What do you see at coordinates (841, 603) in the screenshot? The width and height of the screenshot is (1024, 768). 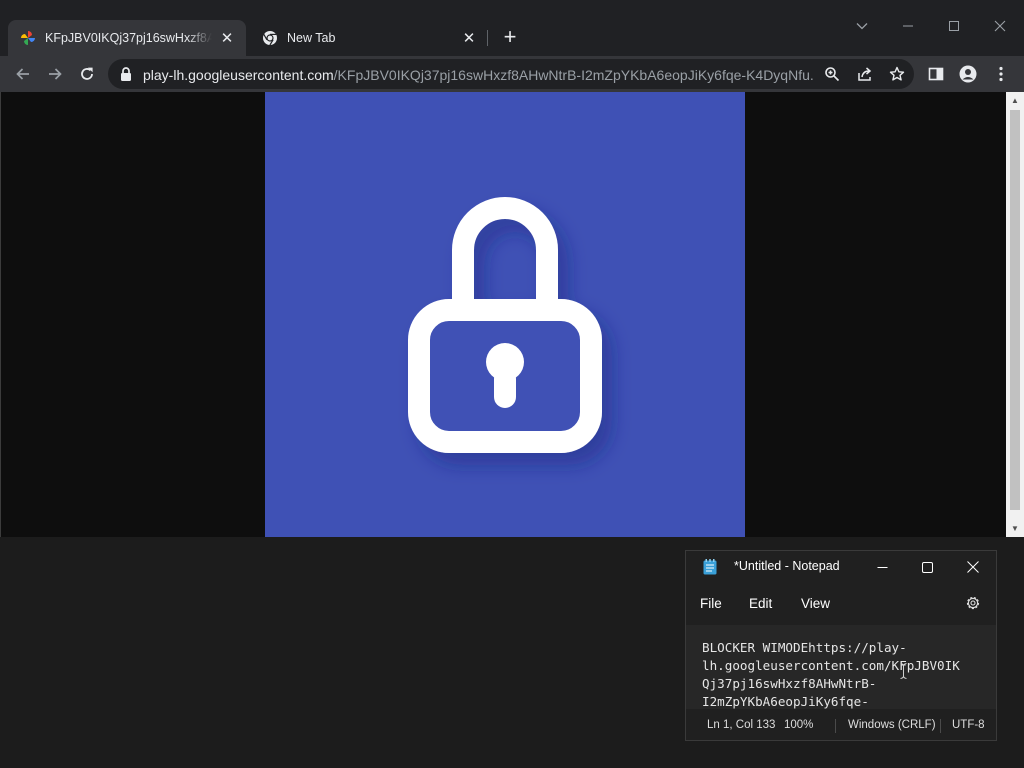 I see `notepad-menubar: File Edit View` at bounding box center [841, 603].